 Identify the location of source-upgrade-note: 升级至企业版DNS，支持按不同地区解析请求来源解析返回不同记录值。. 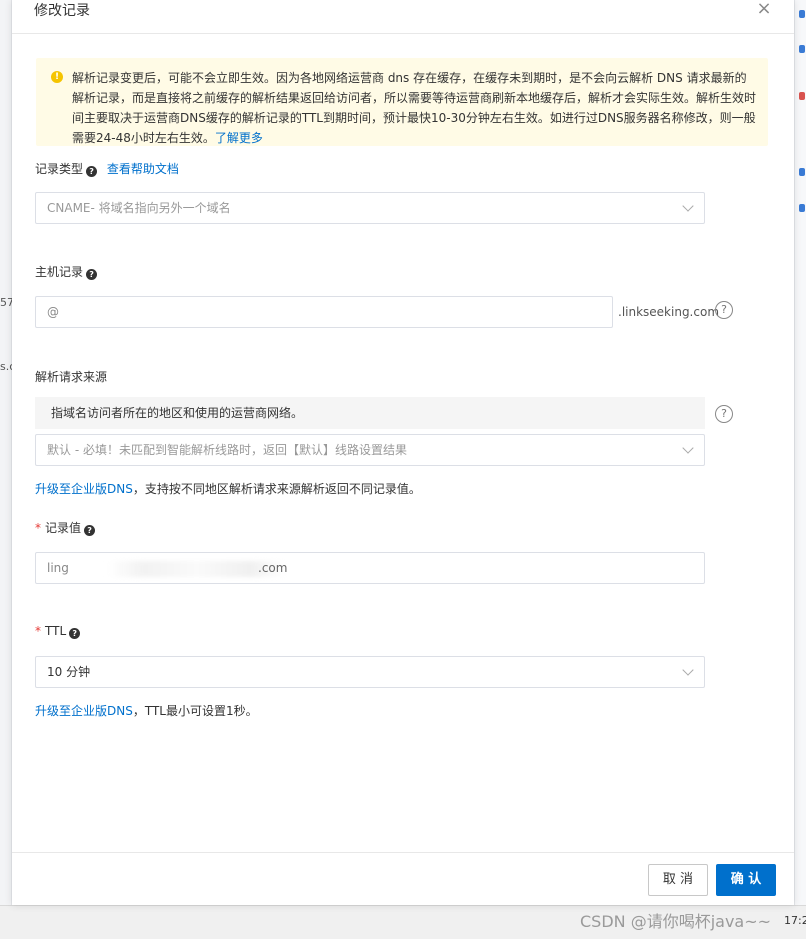
(228, 488).